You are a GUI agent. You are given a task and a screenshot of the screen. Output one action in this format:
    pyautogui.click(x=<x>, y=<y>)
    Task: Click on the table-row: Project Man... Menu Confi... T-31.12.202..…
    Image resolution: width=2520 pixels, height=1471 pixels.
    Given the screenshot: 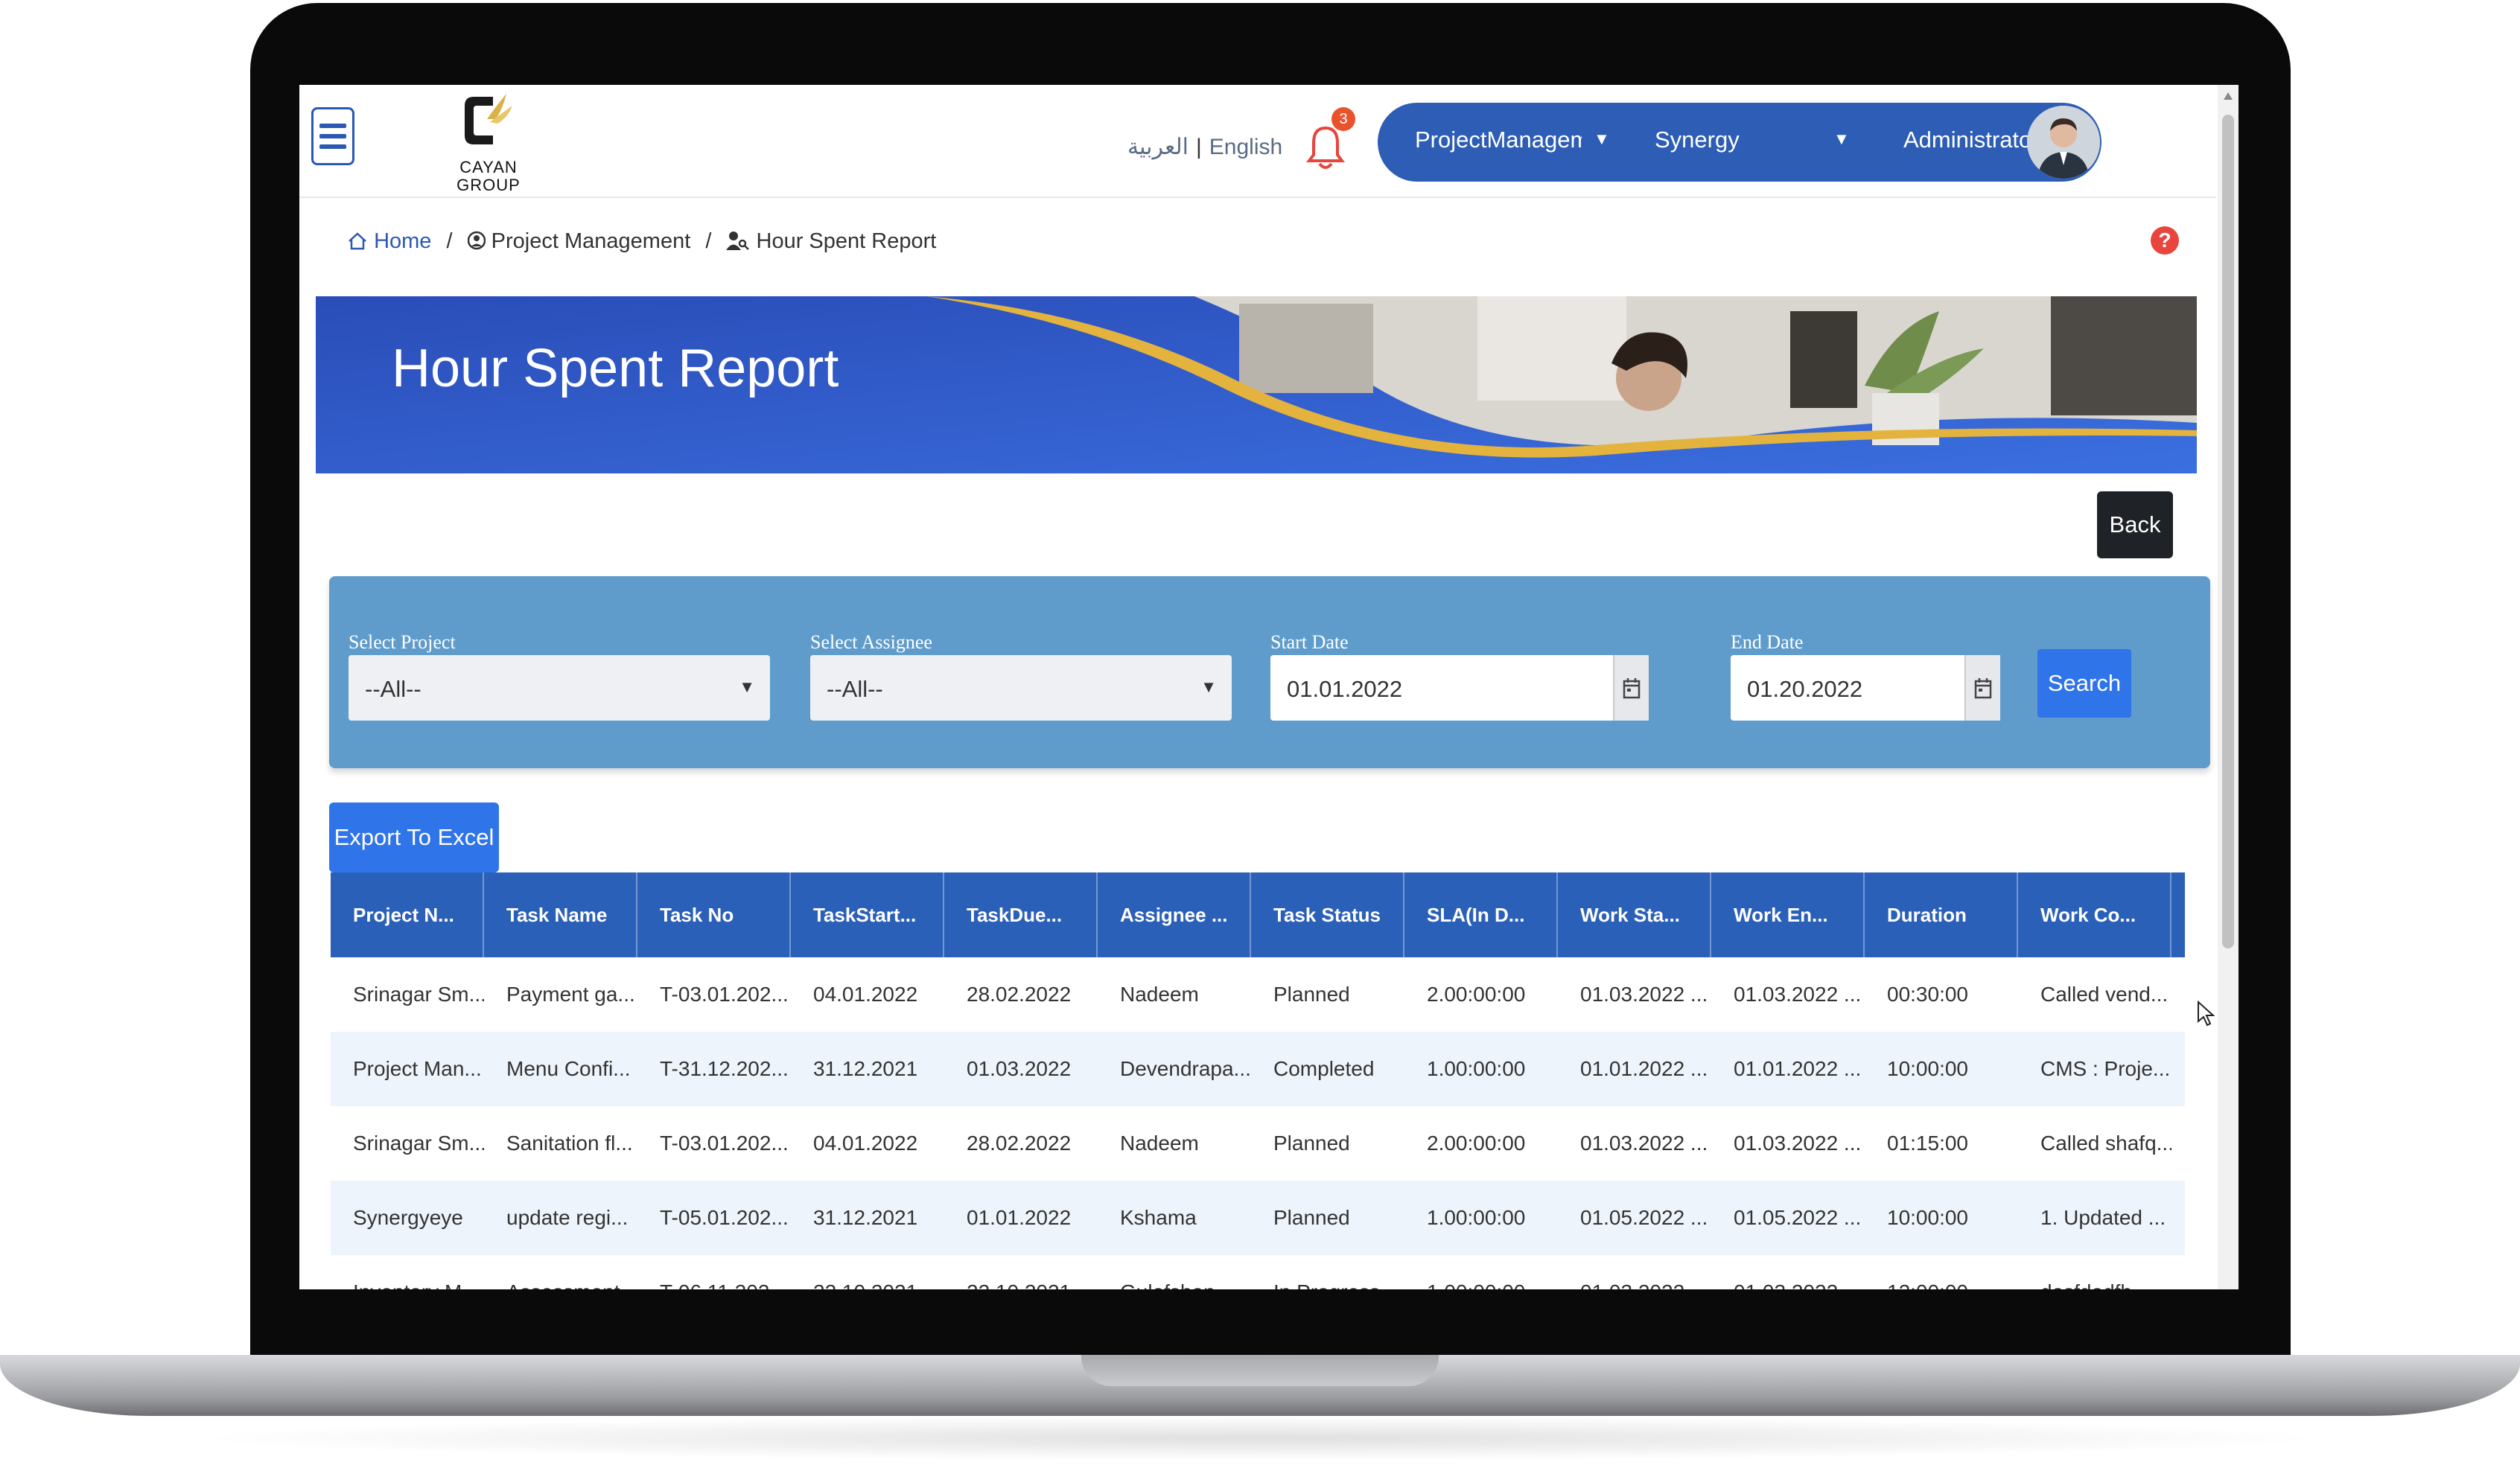 What is the action you would take?
    pyautogui.click(x=1258, y=1069)
    